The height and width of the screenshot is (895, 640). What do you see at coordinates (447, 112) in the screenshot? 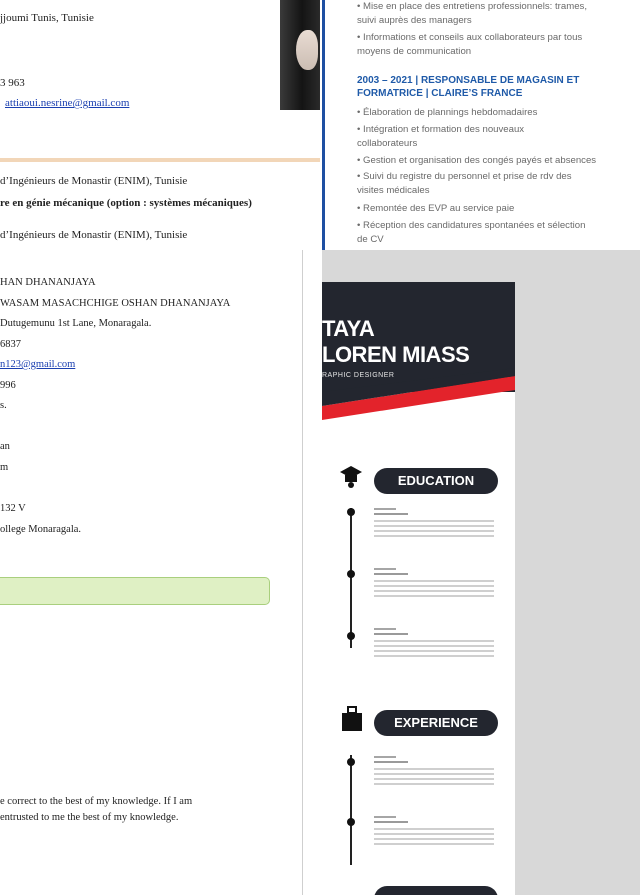
I see `bullet-line: • Élaboration de plannings hebdomadaires` at bounding box center [447, 112].